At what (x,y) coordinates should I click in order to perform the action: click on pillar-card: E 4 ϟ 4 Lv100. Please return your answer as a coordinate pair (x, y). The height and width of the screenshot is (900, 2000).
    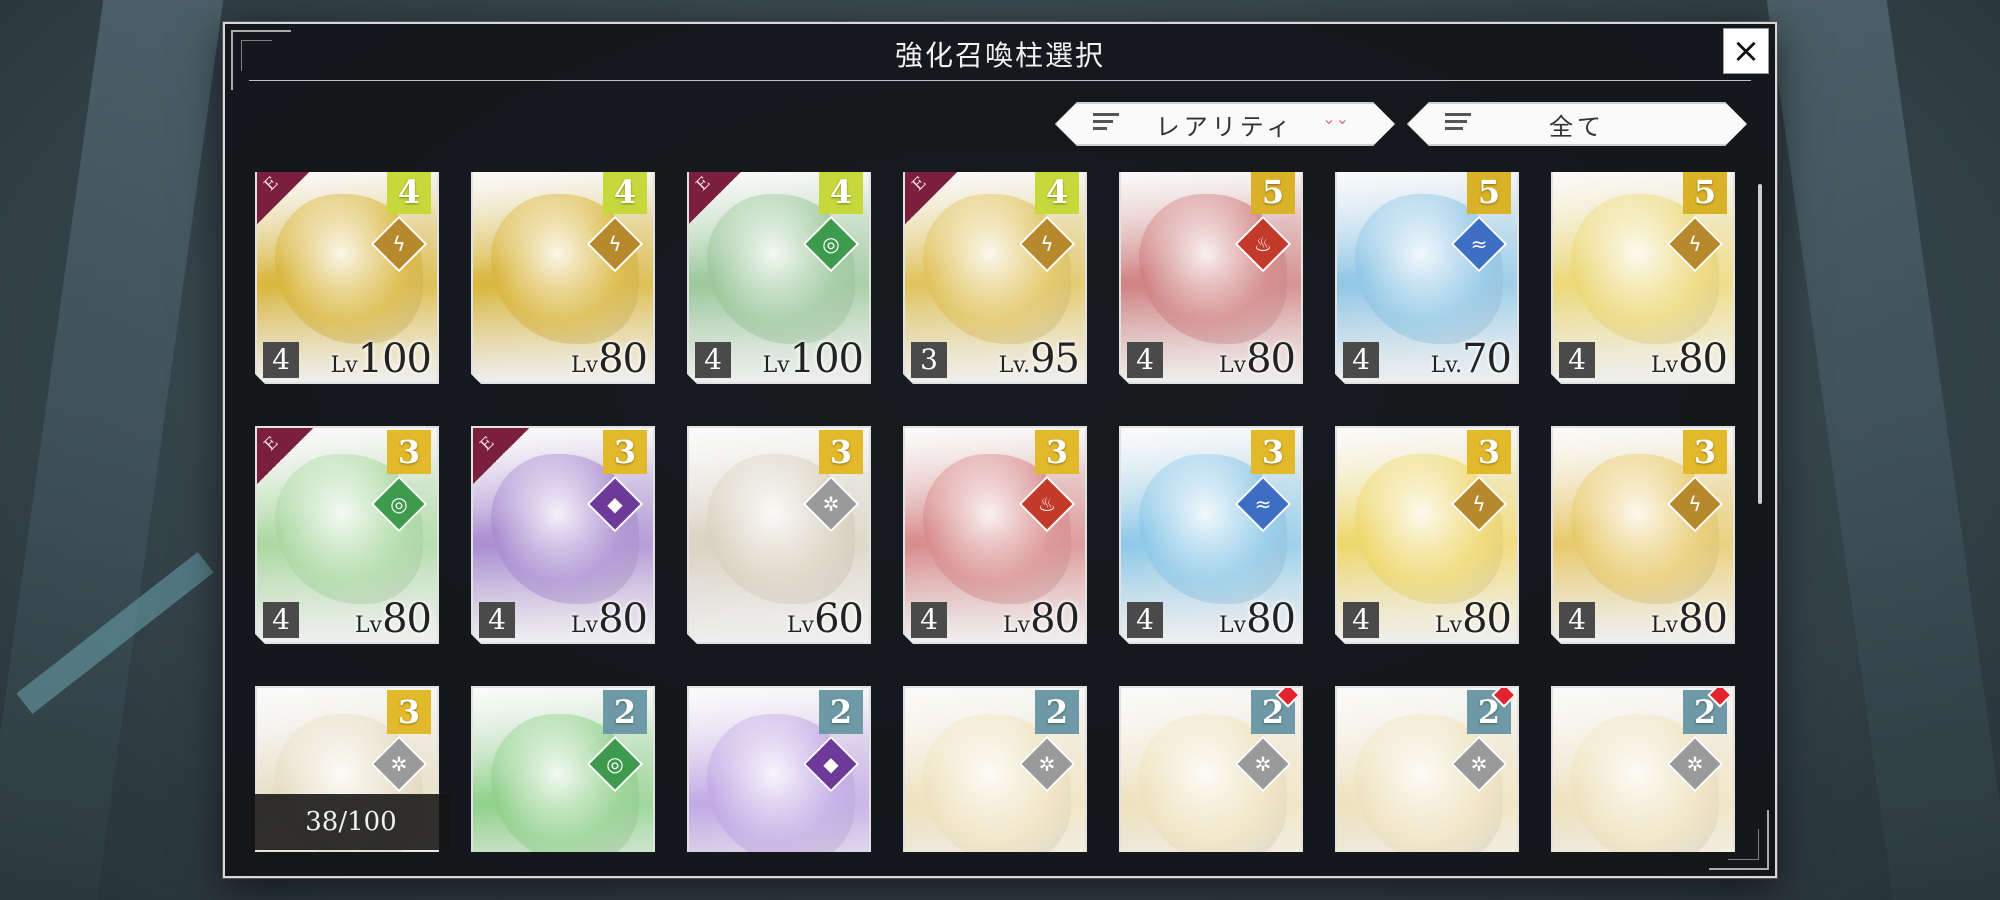
    Looking at the image, I should click on (347, 278).